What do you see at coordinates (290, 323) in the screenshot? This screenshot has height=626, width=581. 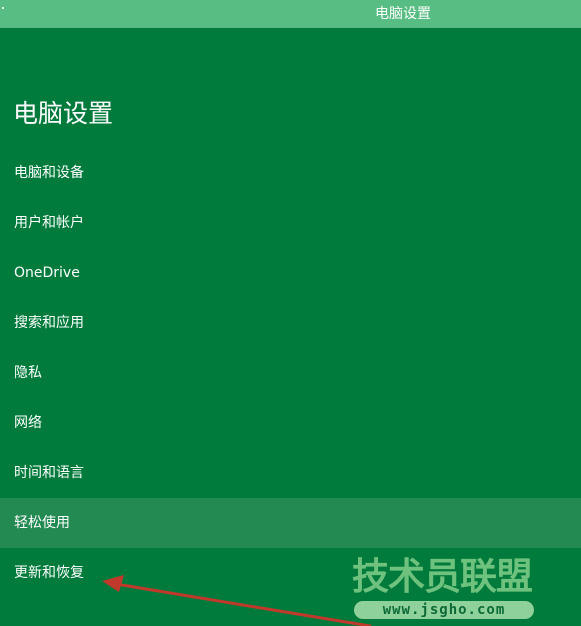 I see `nav-item-search-and-apps: 搜索和应用` at bounding box center [290, 323].